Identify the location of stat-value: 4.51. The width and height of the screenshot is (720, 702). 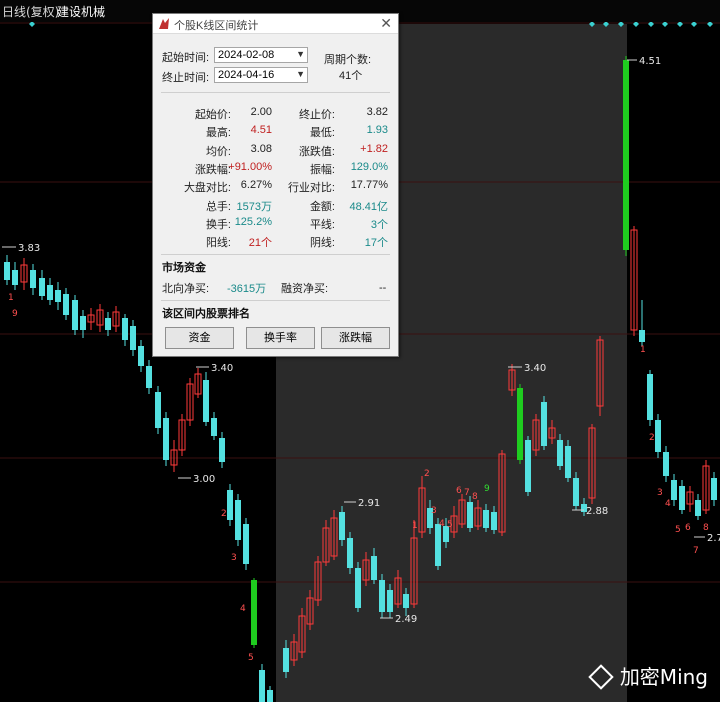
(261, 130).